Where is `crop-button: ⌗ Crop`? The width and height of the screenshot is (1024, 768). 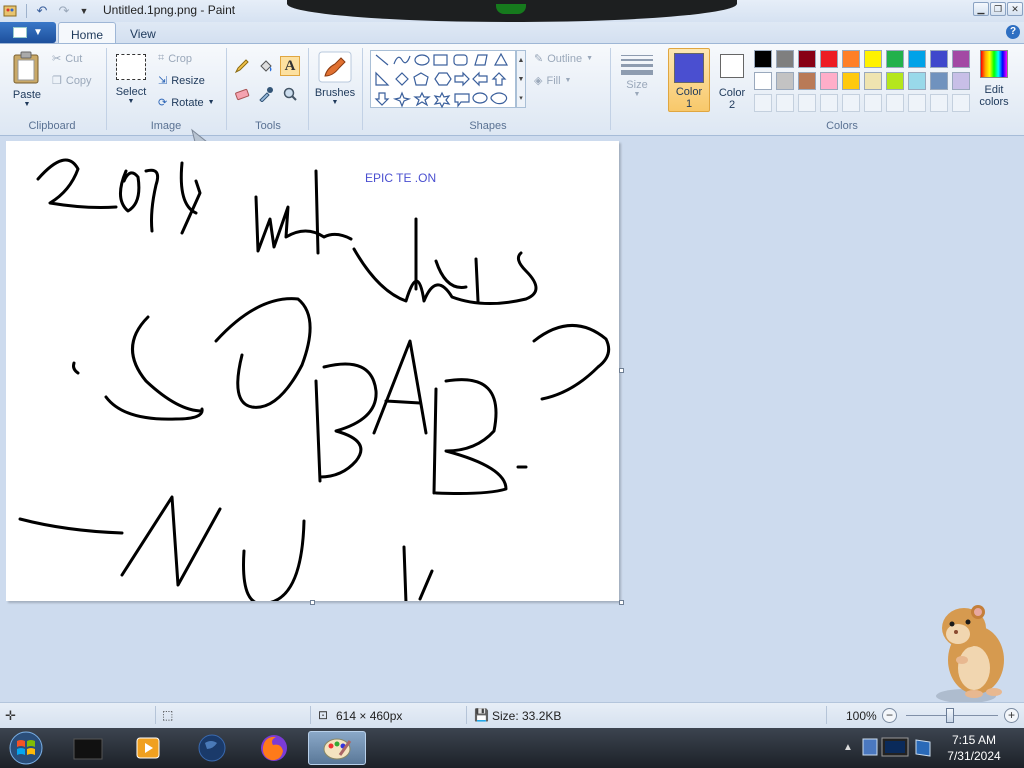
crop-button: ⌗ Crop is located at coordinates (175, 58).